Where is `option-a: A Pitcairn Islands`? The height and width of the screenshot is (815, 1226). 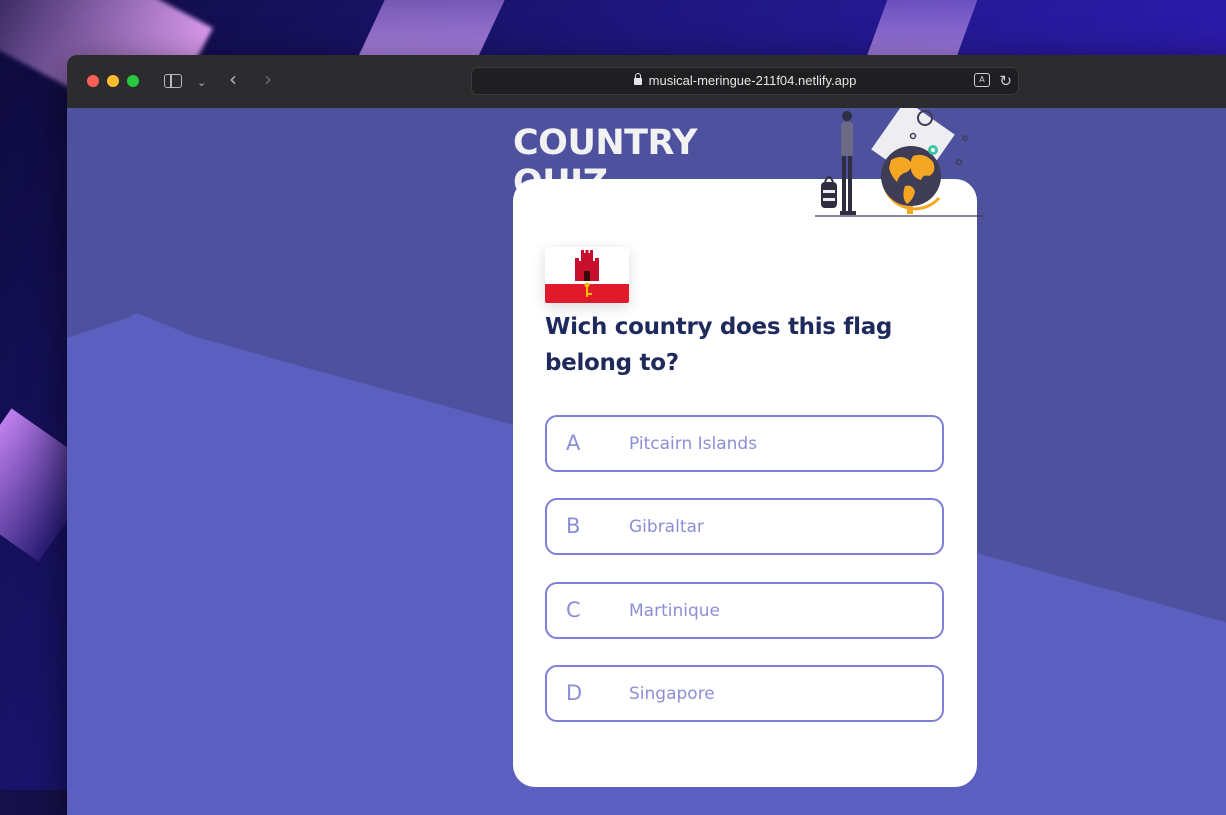 option-a: A Pitcairn Islands is located at coordinates (744, 443).